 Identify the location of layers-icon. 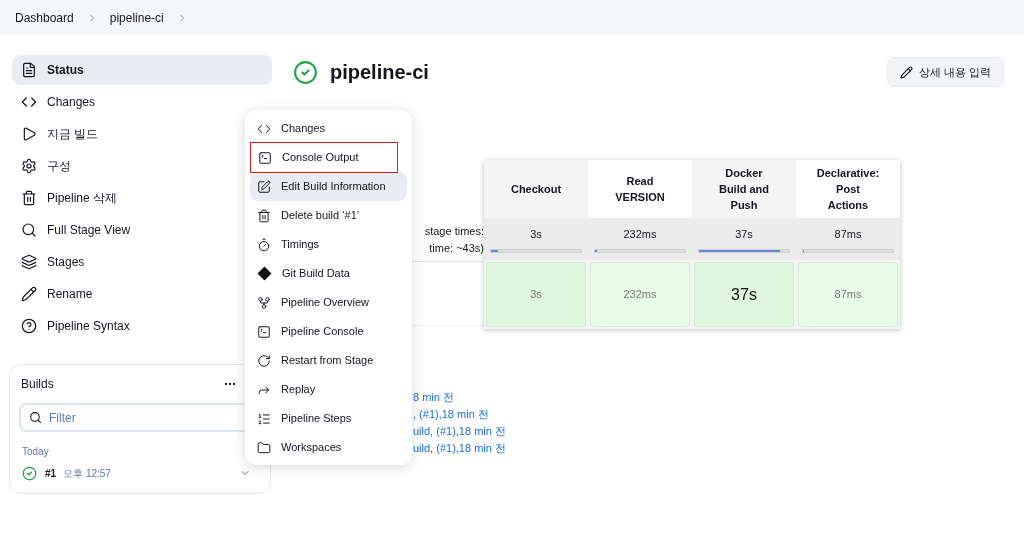
(29, 262).